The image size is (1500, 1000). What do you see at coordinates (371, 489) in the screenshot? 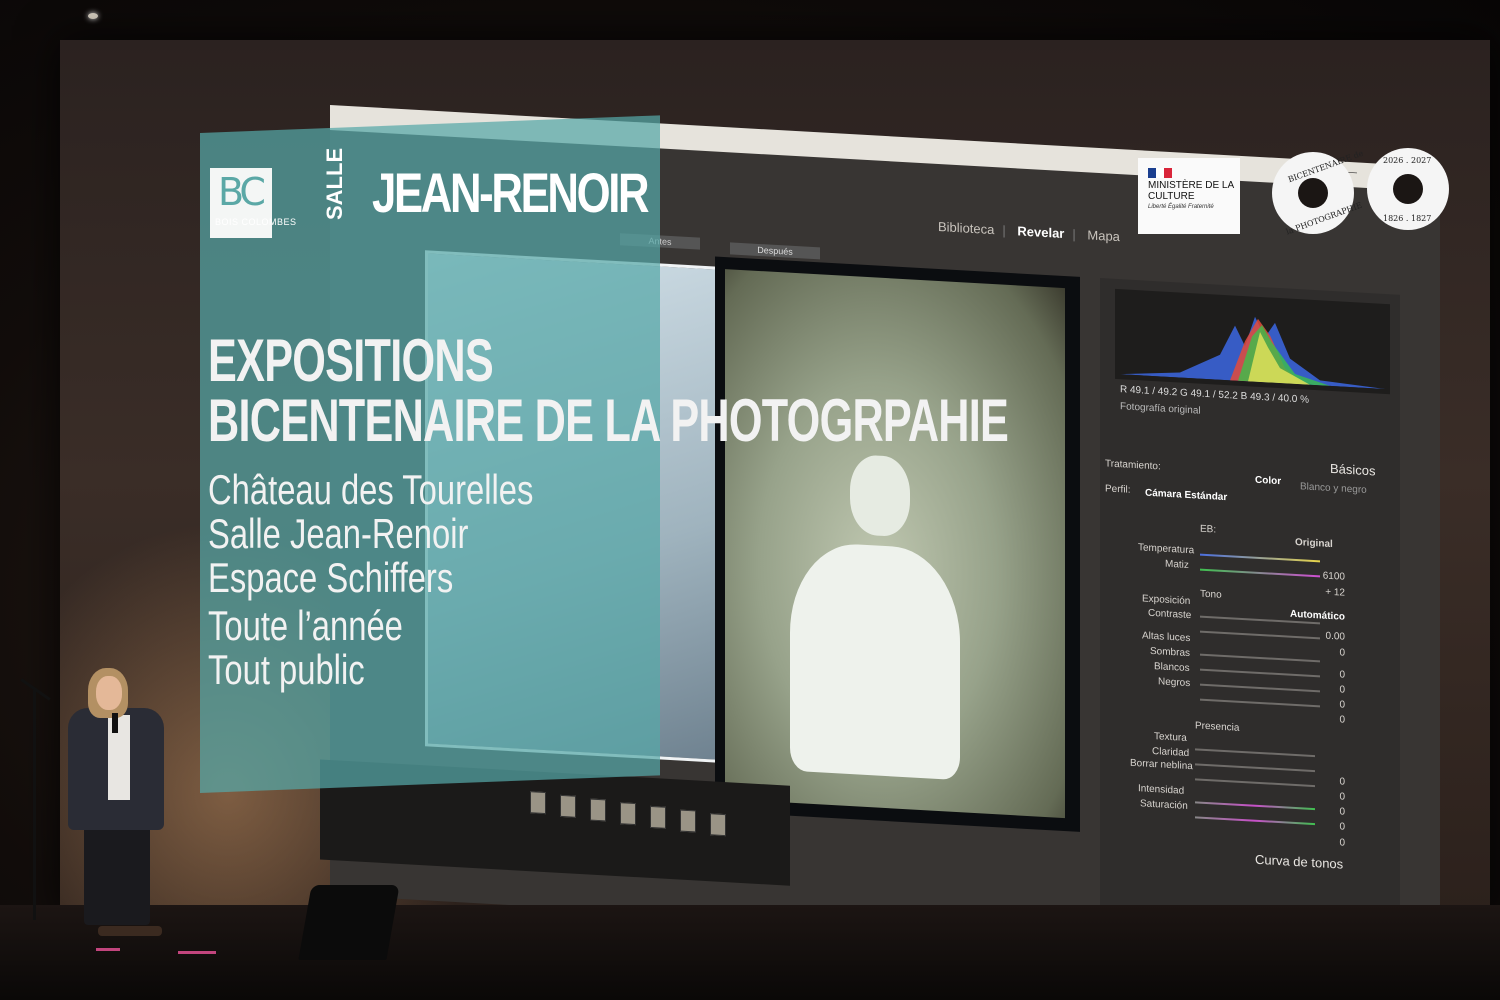
I see `venue-line-1: Château des Tourelles` at bounding box center [371, 489].